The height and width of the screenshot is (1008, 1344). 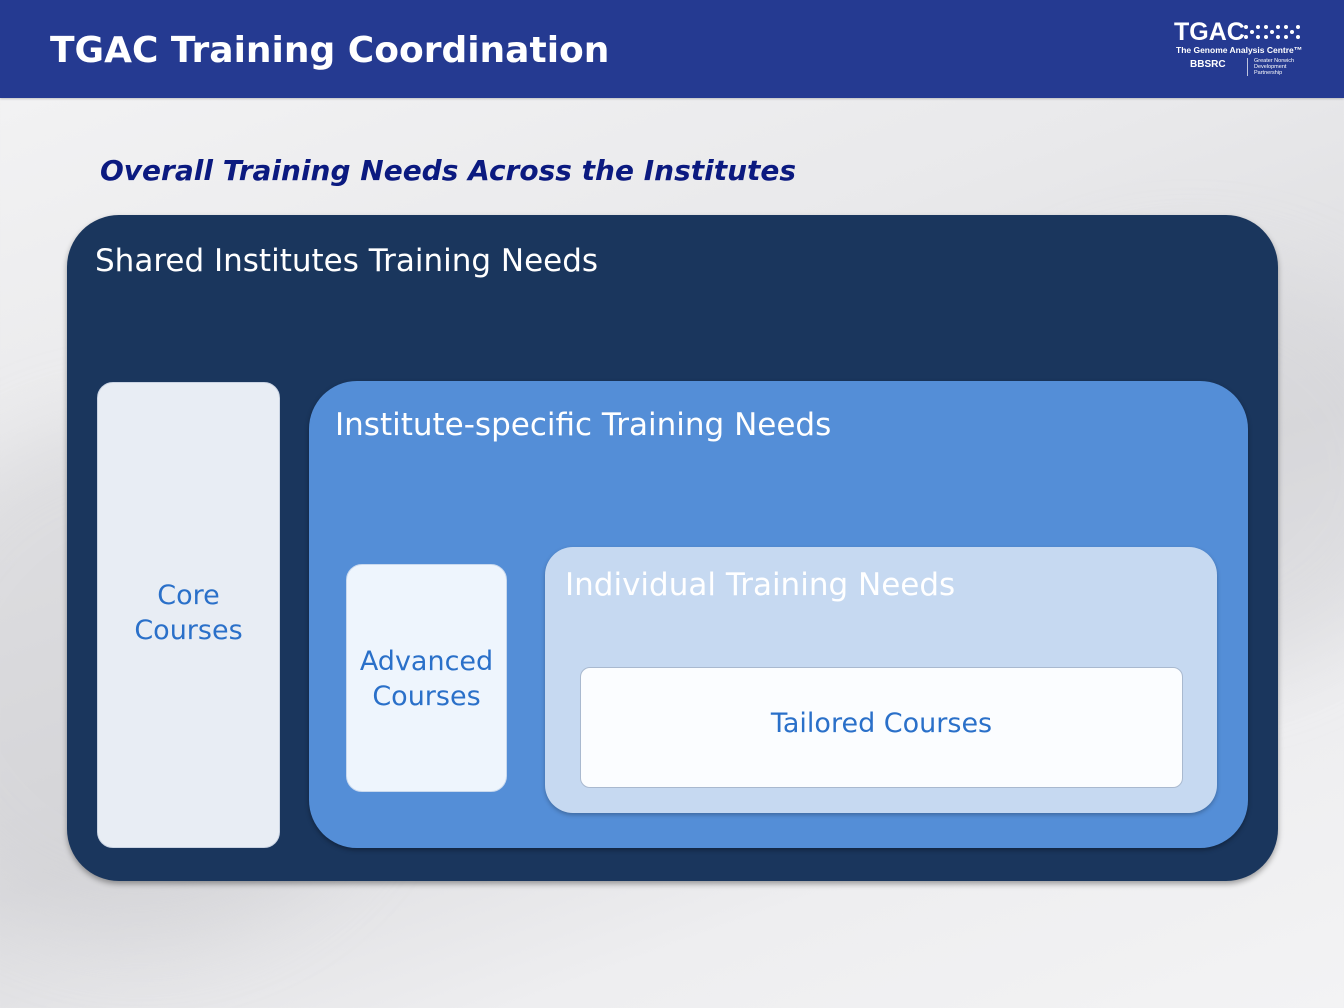 I want to click on tailored-courses-box: Tailored Courses, so click(x=881, y=727).